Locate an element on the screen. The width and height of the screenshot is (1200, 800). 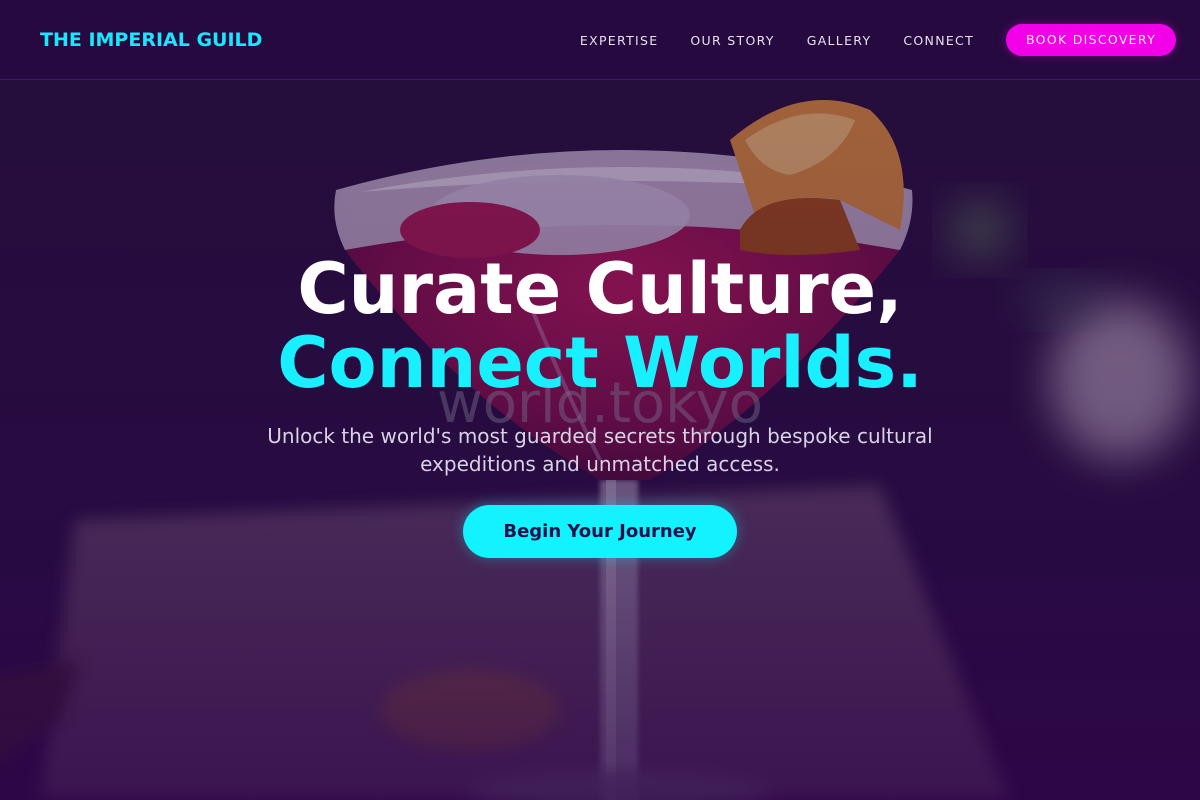
book-discovery-button: BOOK DISCOVERY is located at coordinates (1091, 40).